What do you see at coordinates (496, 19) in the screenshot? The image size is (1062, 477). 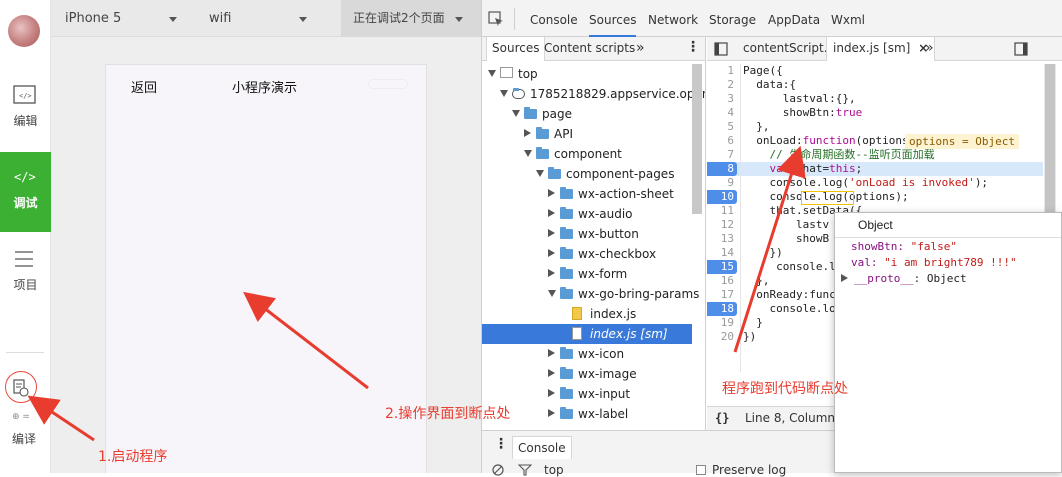 I see `inspect-element-icon` at bounding box center [496, 19].